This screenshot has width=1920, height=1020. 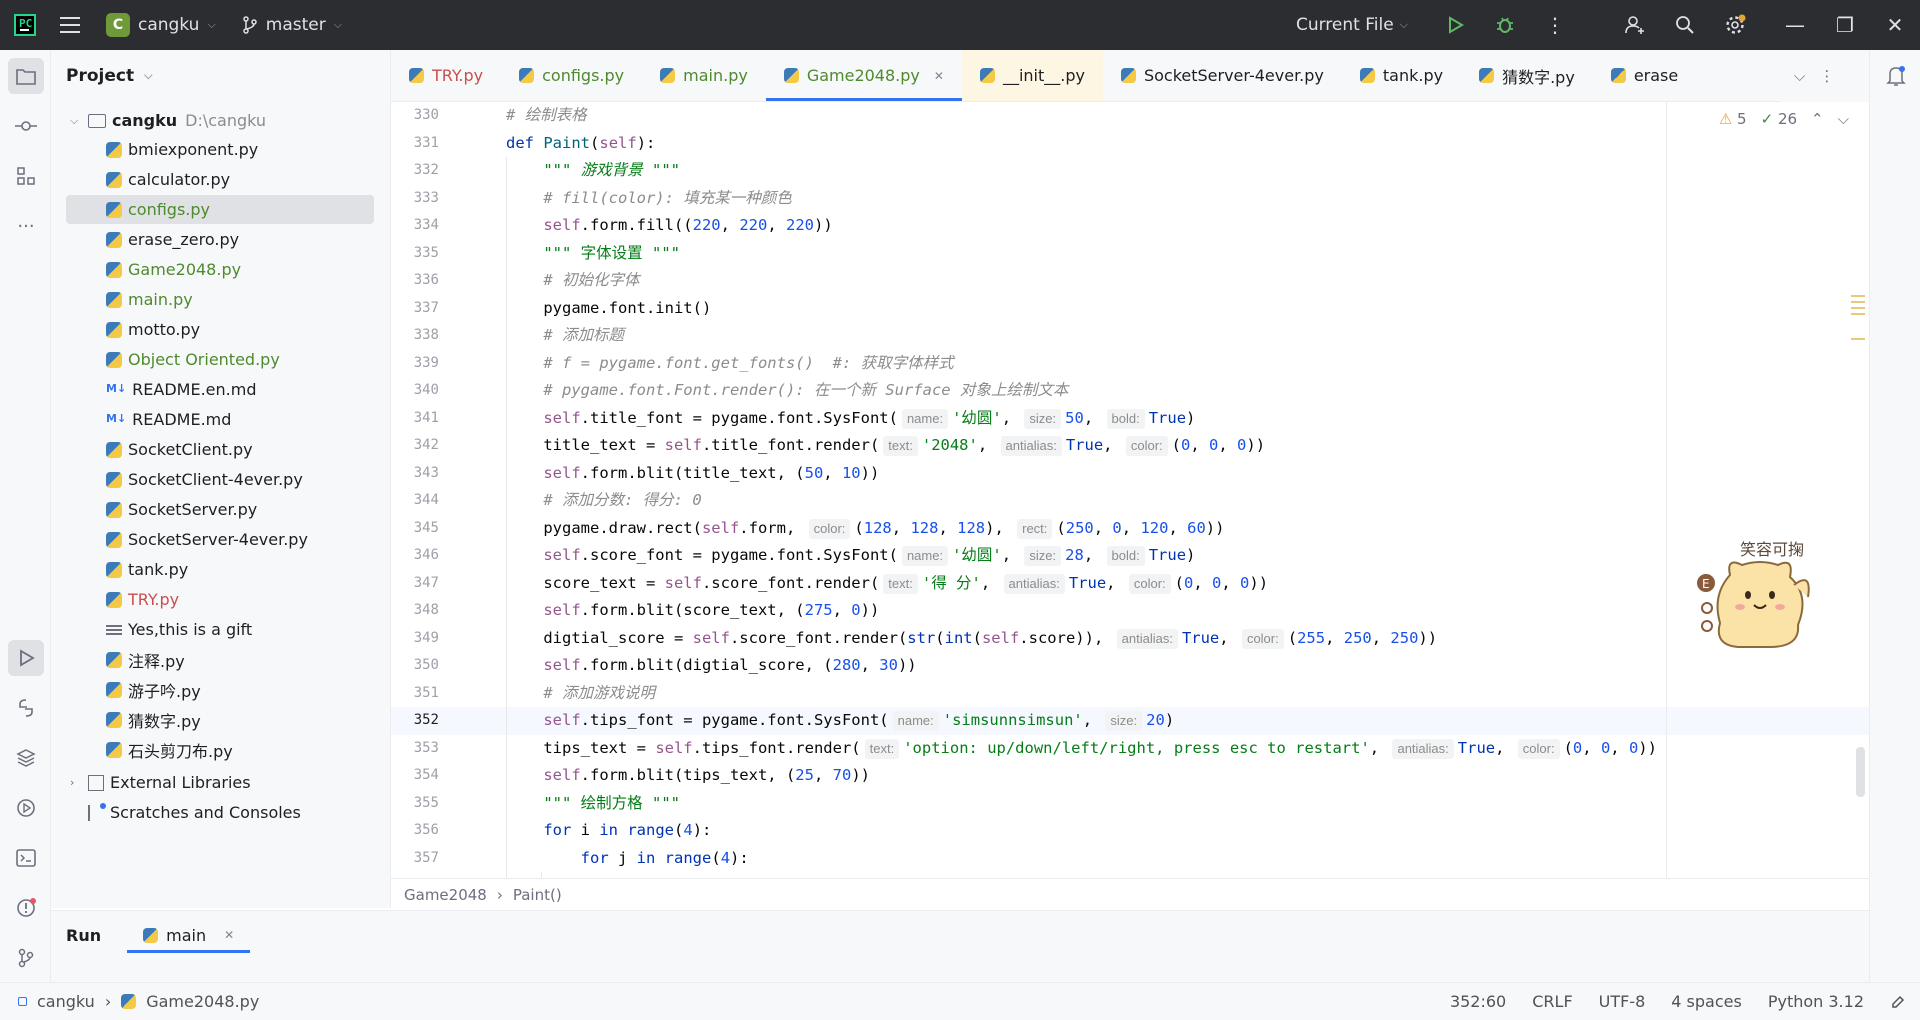 I want to click on notifications-bell-icon, so click(x=1896, y=76).